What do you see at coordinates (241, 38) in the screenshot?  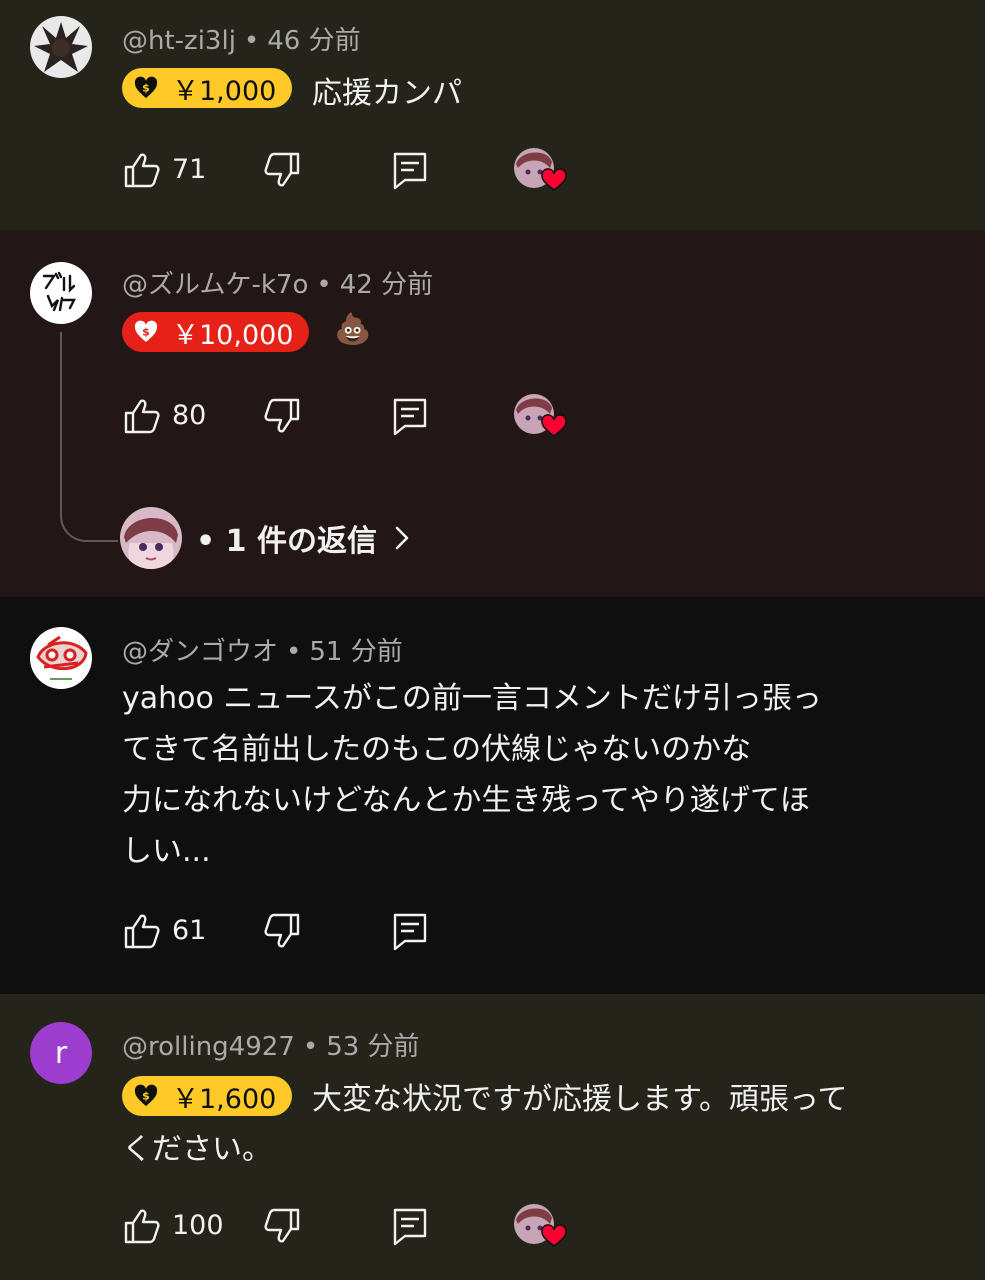 I see `comment-meta: @ht-zi3lj • 46 分前` at bounding box center [241, 38].